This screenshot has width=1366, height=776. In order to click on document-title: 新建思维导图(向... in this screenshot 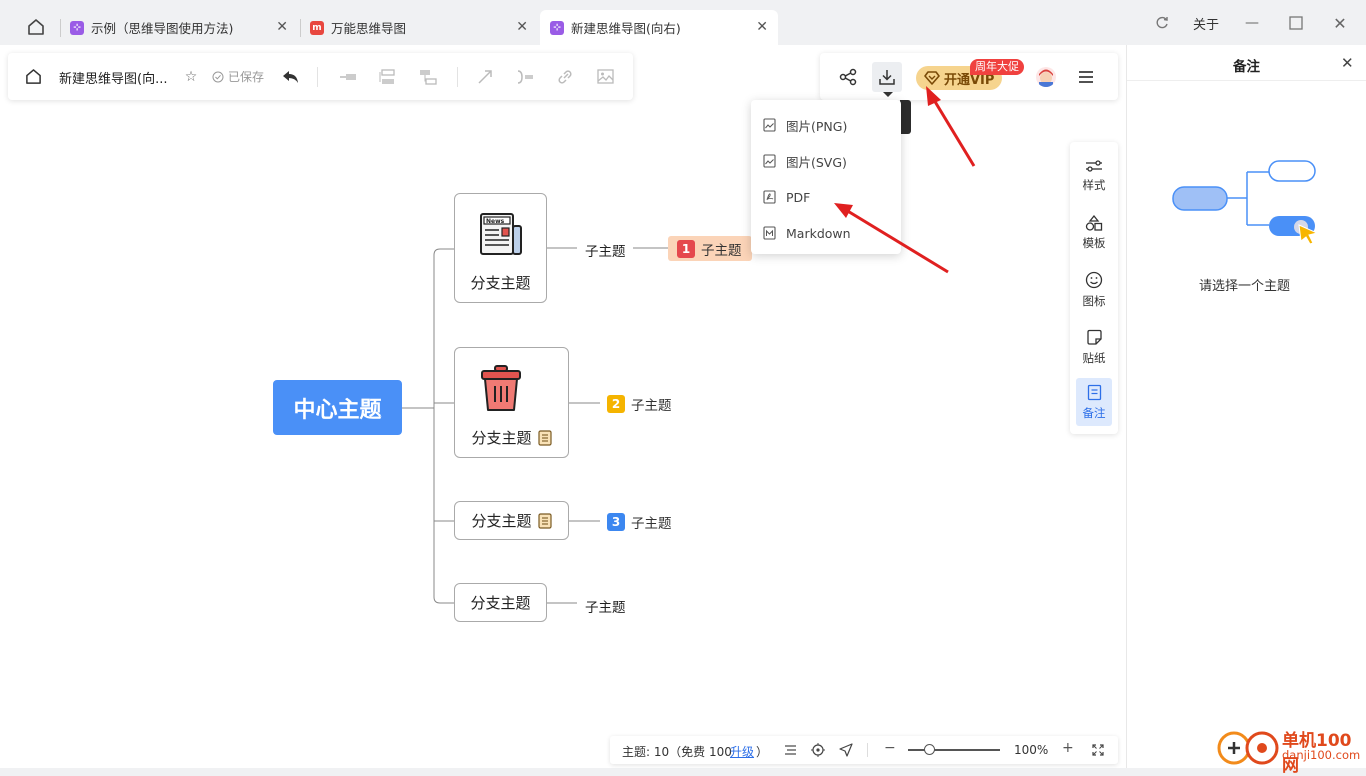, I will do `click(113, 77)`.